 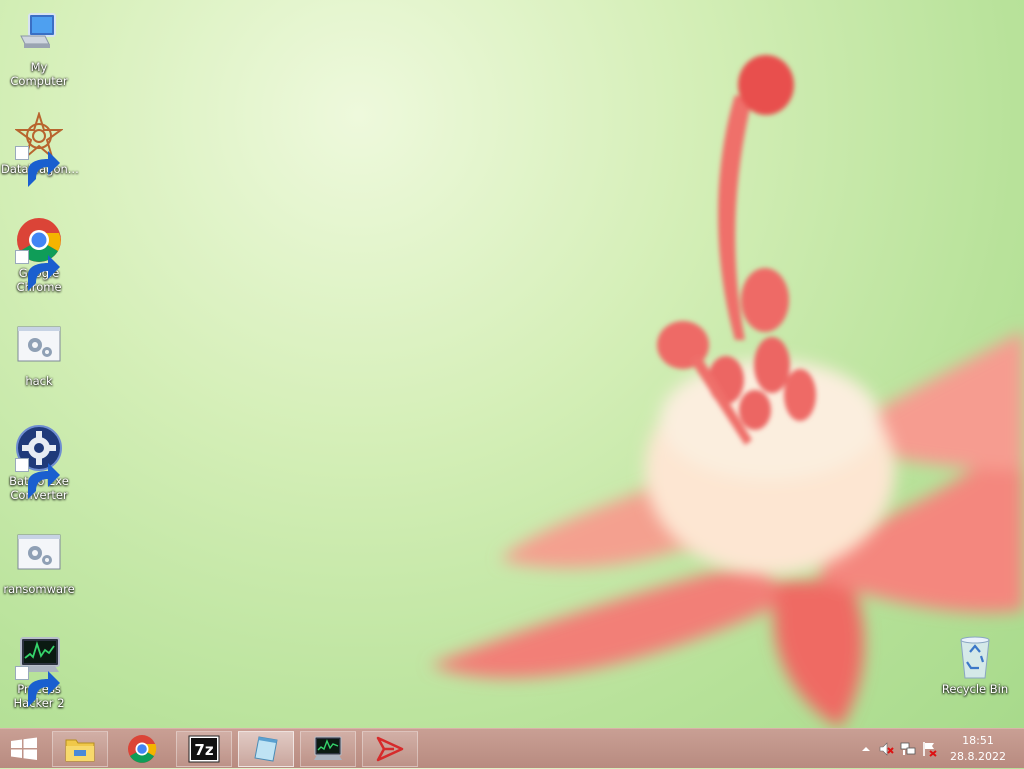 I want to click on notepad-icon, so click(x=266, y=749).